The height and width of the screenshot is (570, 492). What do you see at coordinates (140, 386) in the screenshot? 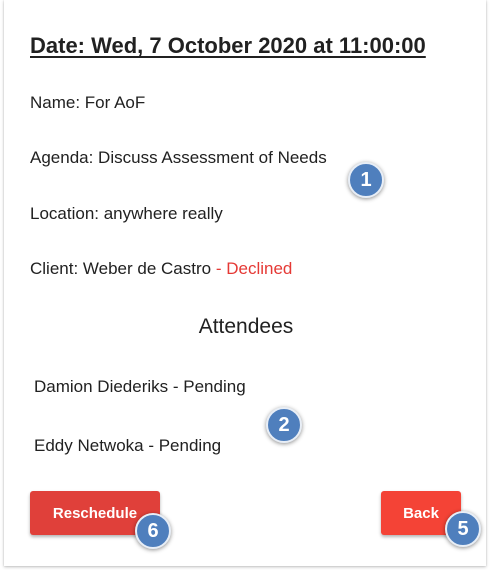
I see `attendee-item: Damion Diederiks - Pending` at bounding box center [140, 386].